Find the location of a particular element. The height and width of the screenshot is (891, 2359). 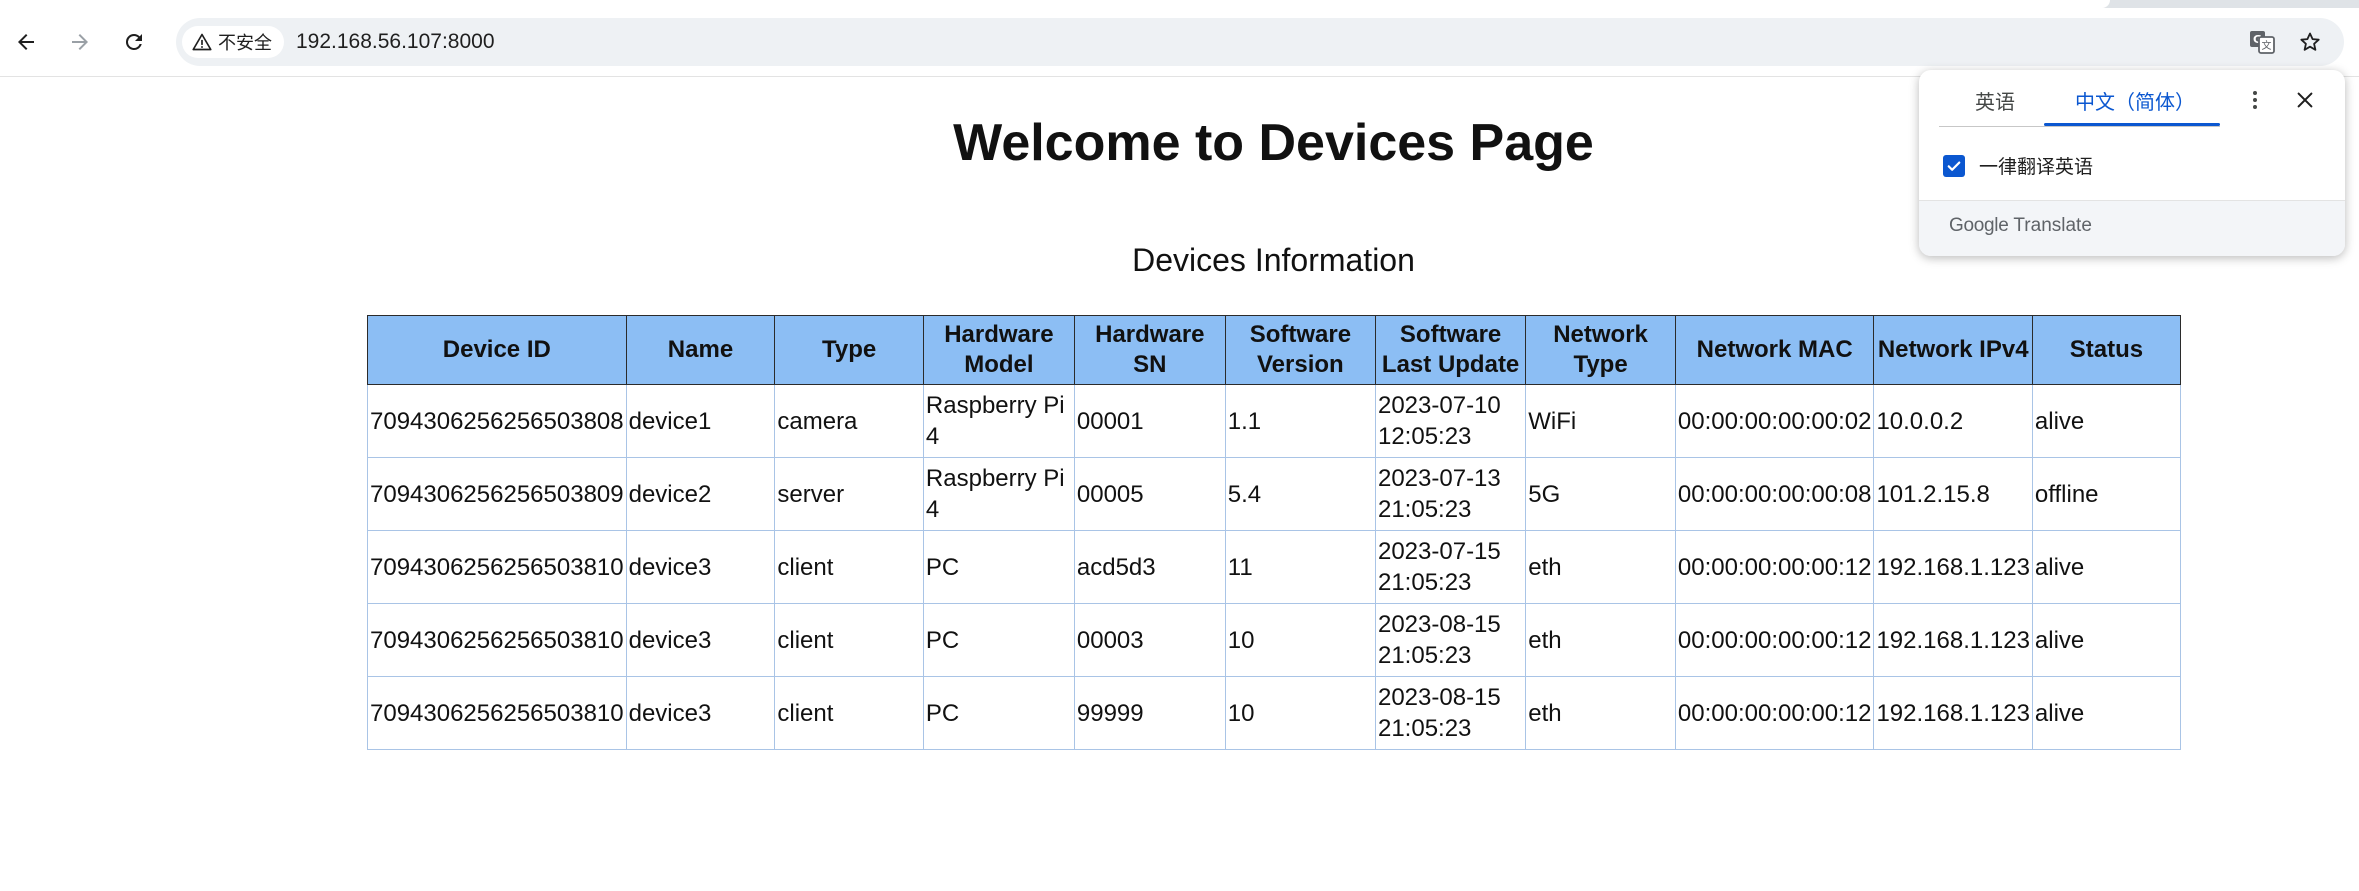

tab-divider is located at coordinates (2079, 126).